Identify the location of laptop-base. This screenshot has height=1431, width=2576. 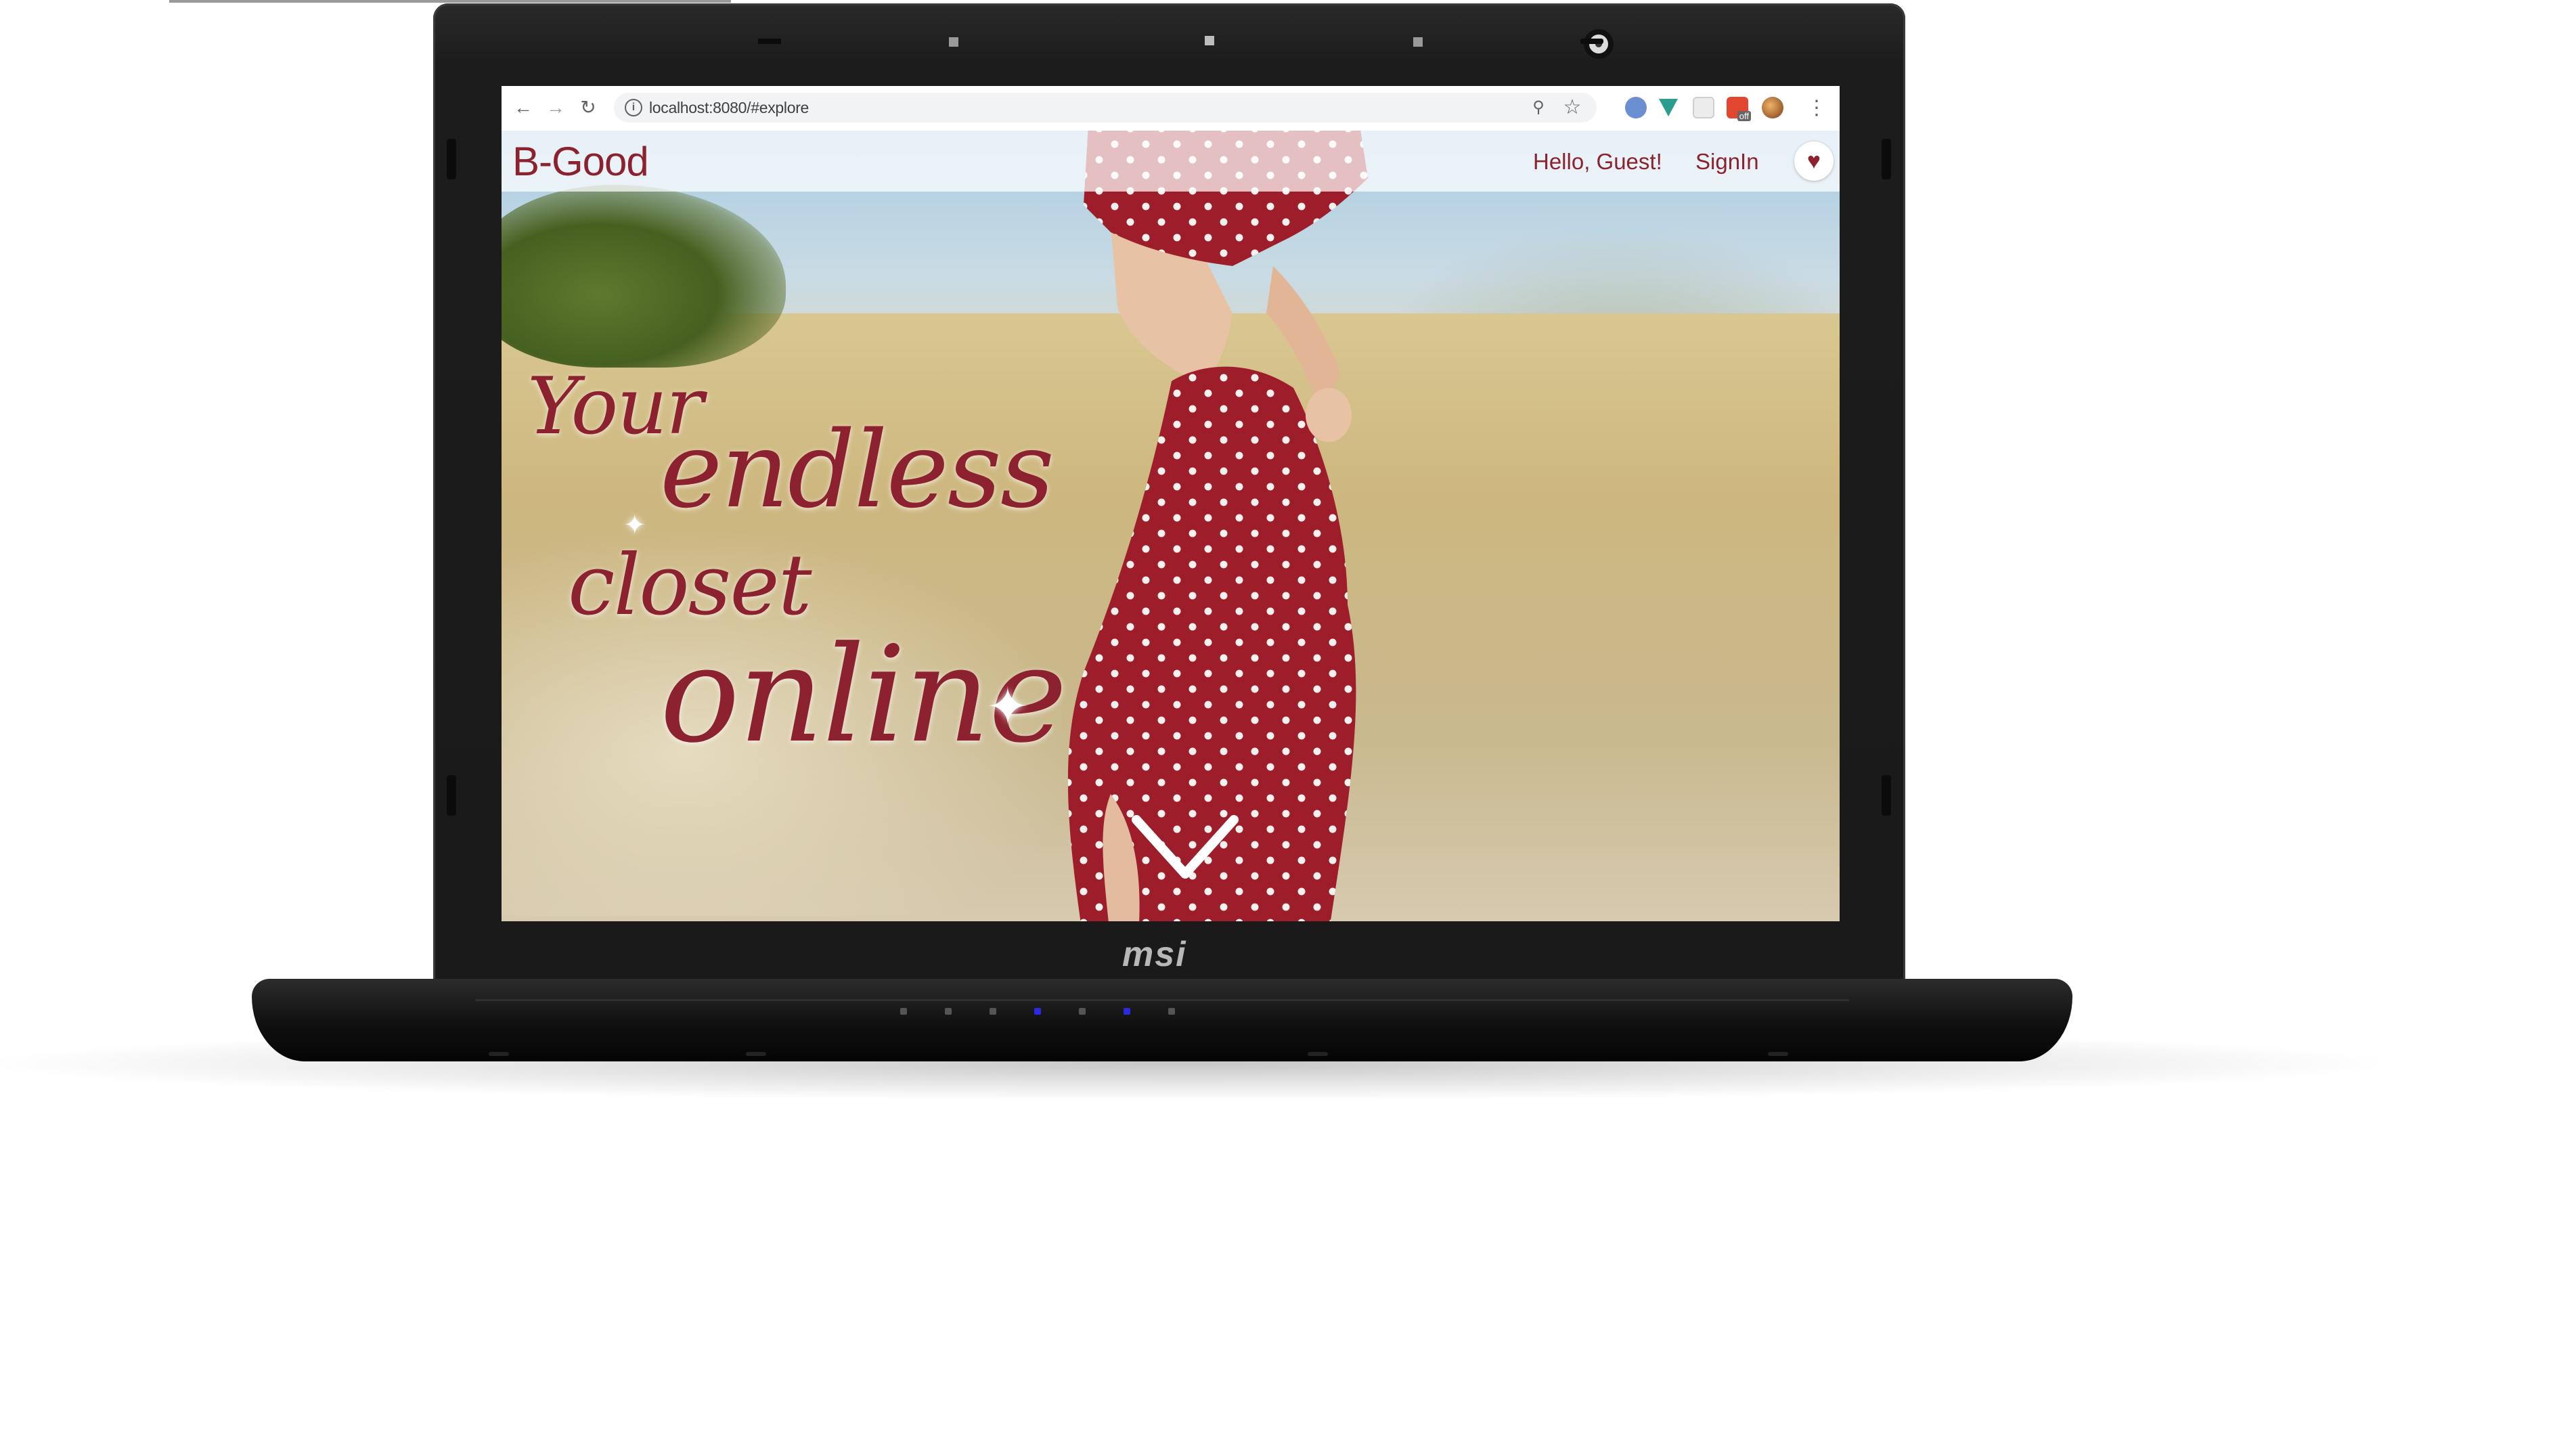
(1162, 1020).